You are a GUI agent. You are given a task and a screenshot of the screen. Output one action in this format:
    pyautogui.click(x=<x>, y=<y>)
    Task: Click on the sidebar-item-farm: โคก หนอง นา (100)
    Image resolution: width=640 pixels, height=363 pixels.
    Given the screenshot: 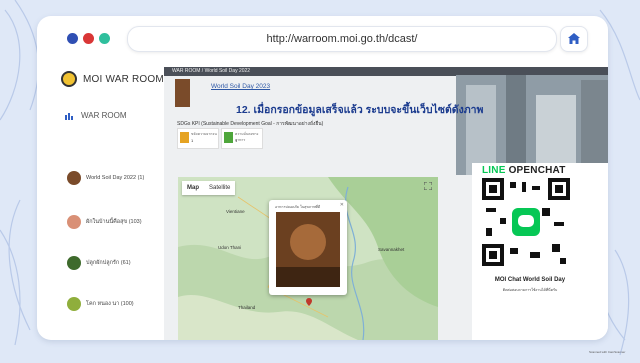 What is the action you would take?
    pyautogui.click(x=100, y=304)
    